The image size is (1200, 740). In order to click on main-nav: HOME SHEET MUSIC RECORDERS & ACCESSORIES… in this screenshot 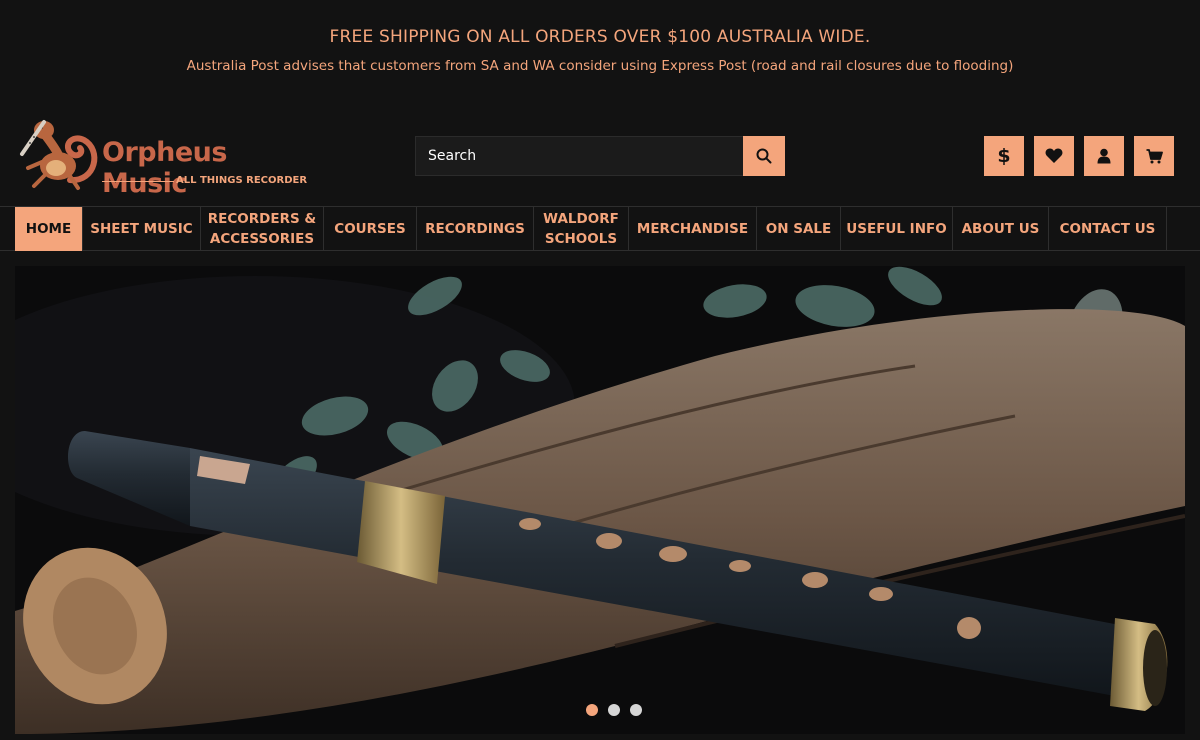, I will do `click(600, 228)`.